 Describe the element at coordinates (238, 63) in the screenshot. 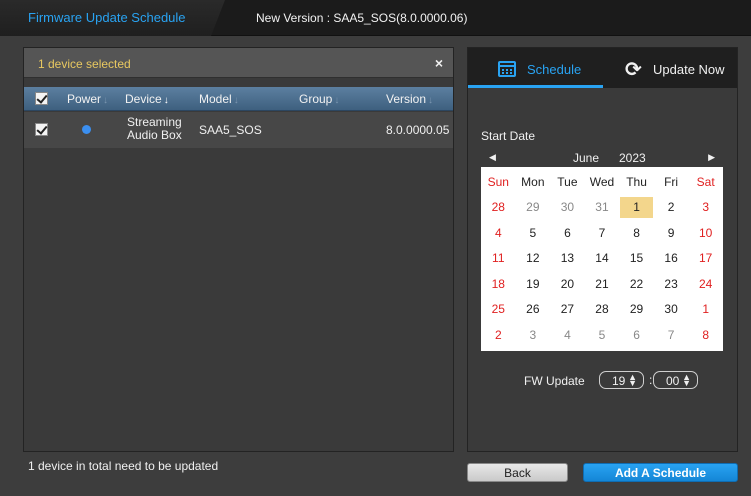

I see `selection-bar: 1 device selected ×` at that location.